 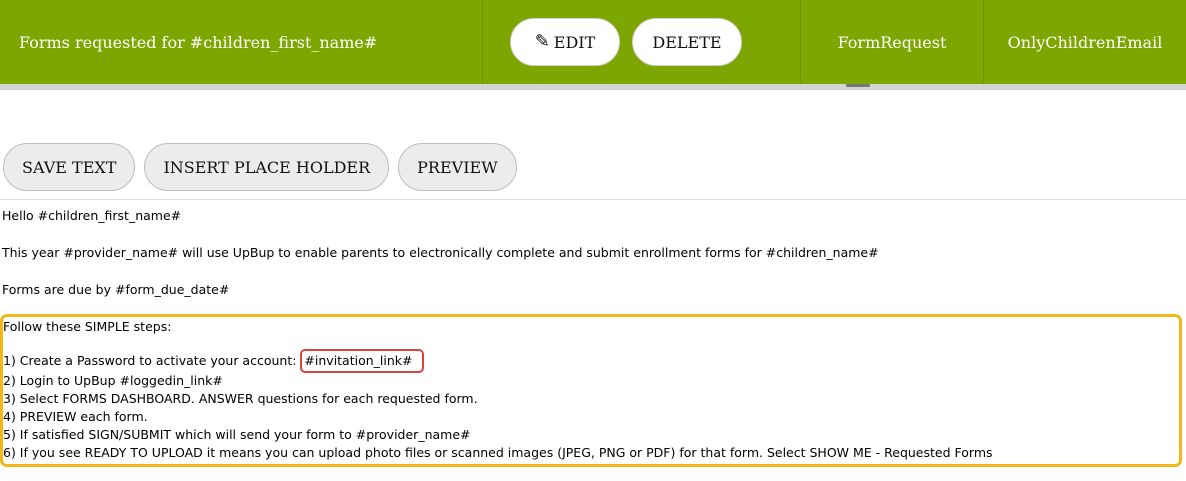 I want to click on pencil-icon: ✎, so click(x=542, y=41).